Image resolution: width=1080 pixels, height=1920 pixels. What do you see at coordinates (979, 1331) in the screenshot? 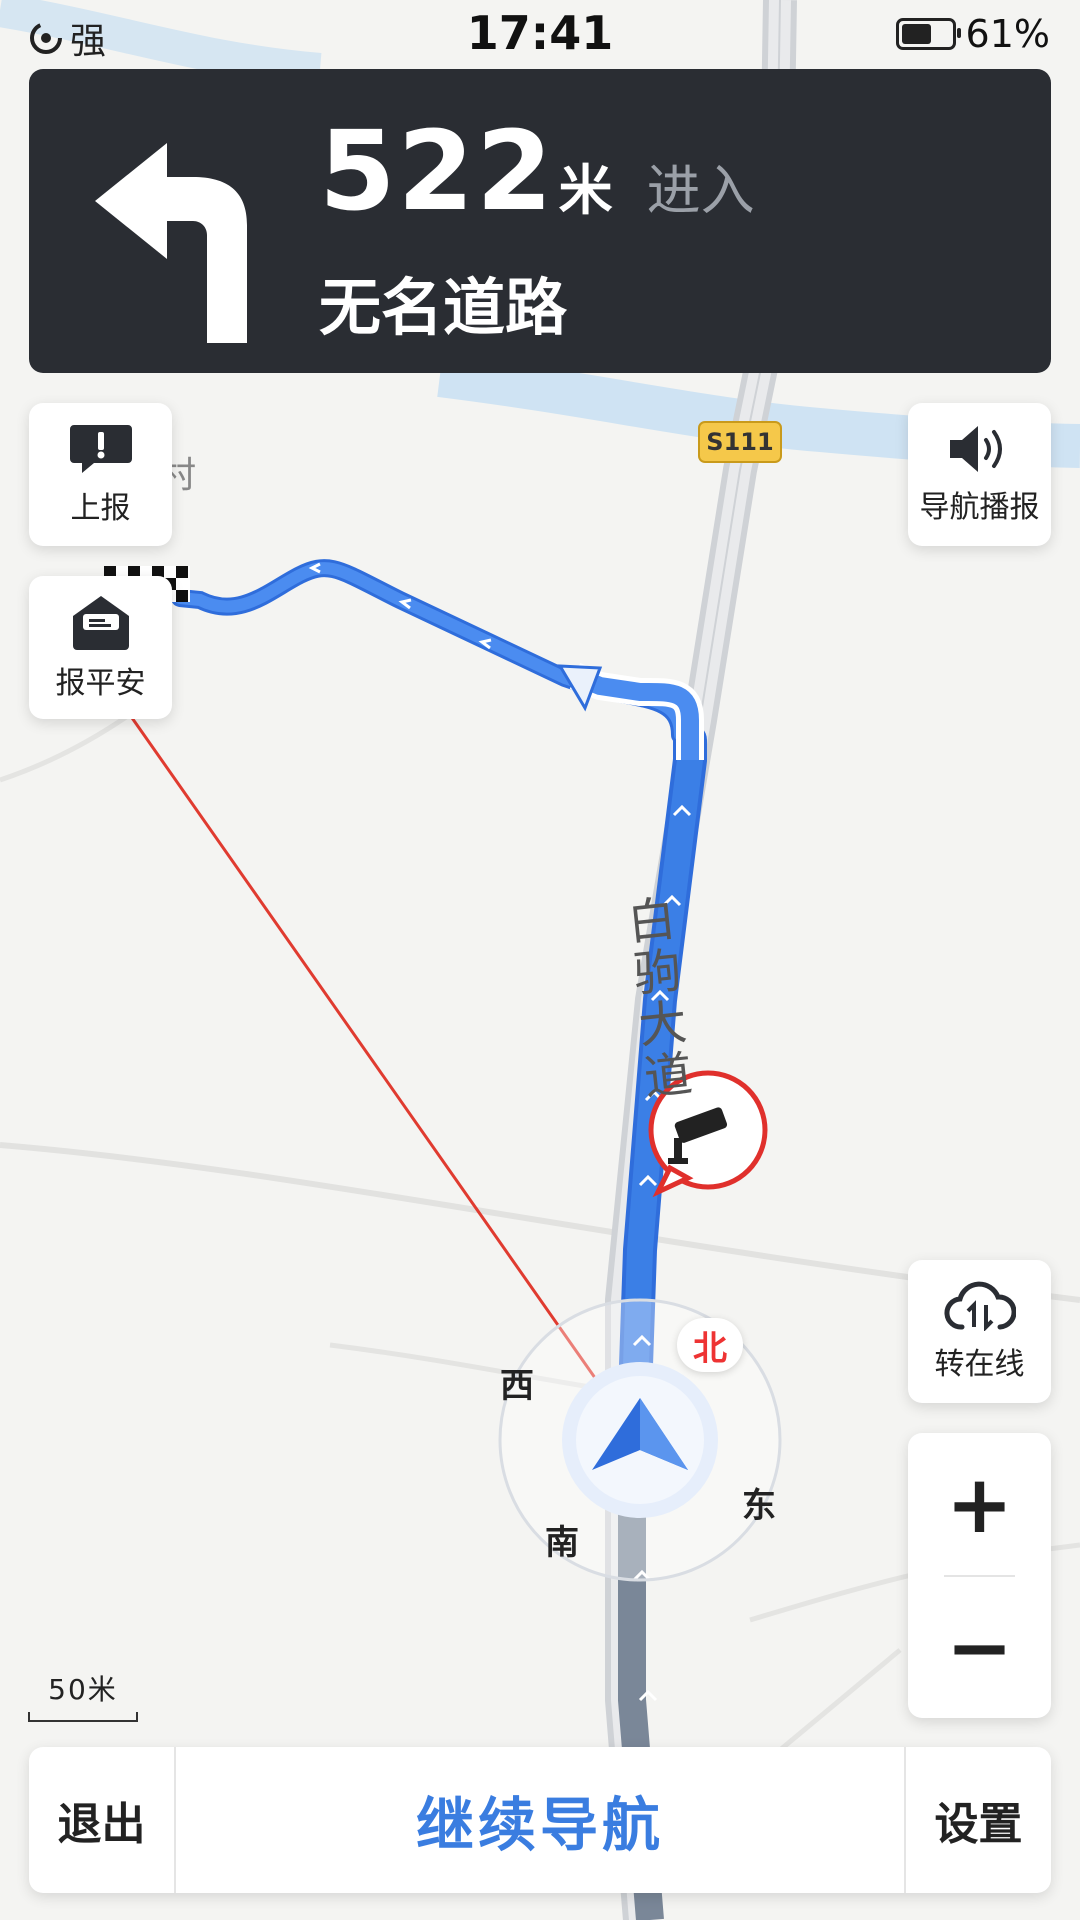
I see `switch-online-button: 转在线` at bounding box center [979, 1331].